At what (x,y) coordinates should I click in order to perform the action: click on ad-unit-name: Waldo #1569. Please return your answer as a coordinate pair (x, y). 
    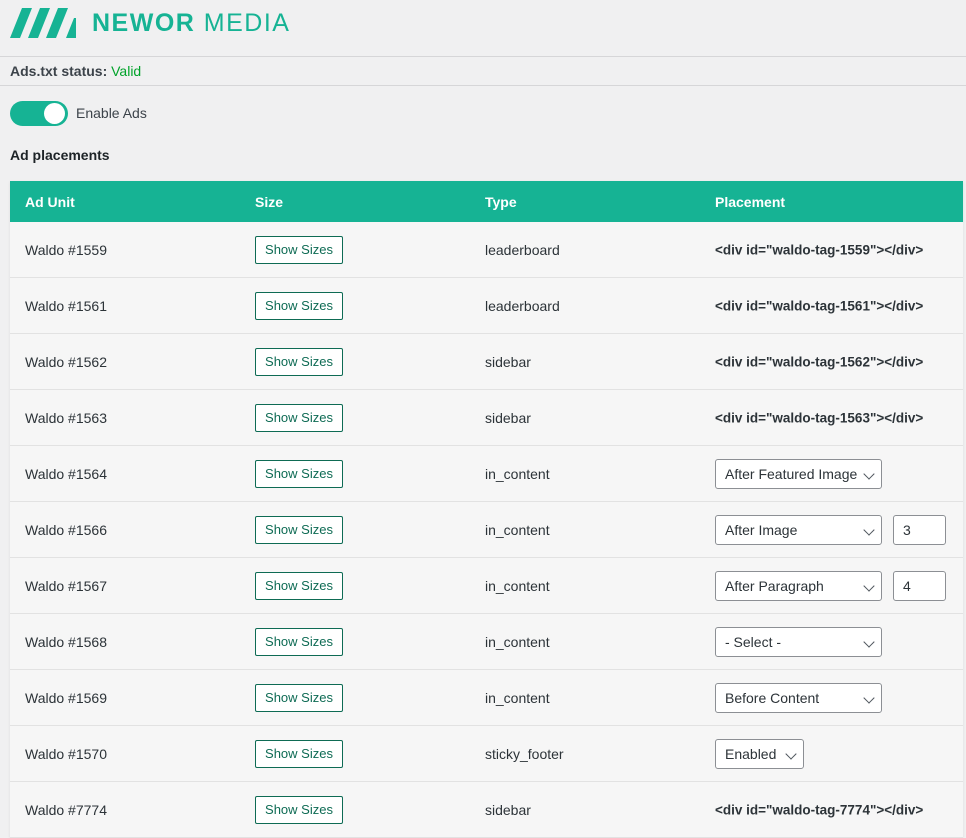
    Looking at the image, I should click on (66, 697).